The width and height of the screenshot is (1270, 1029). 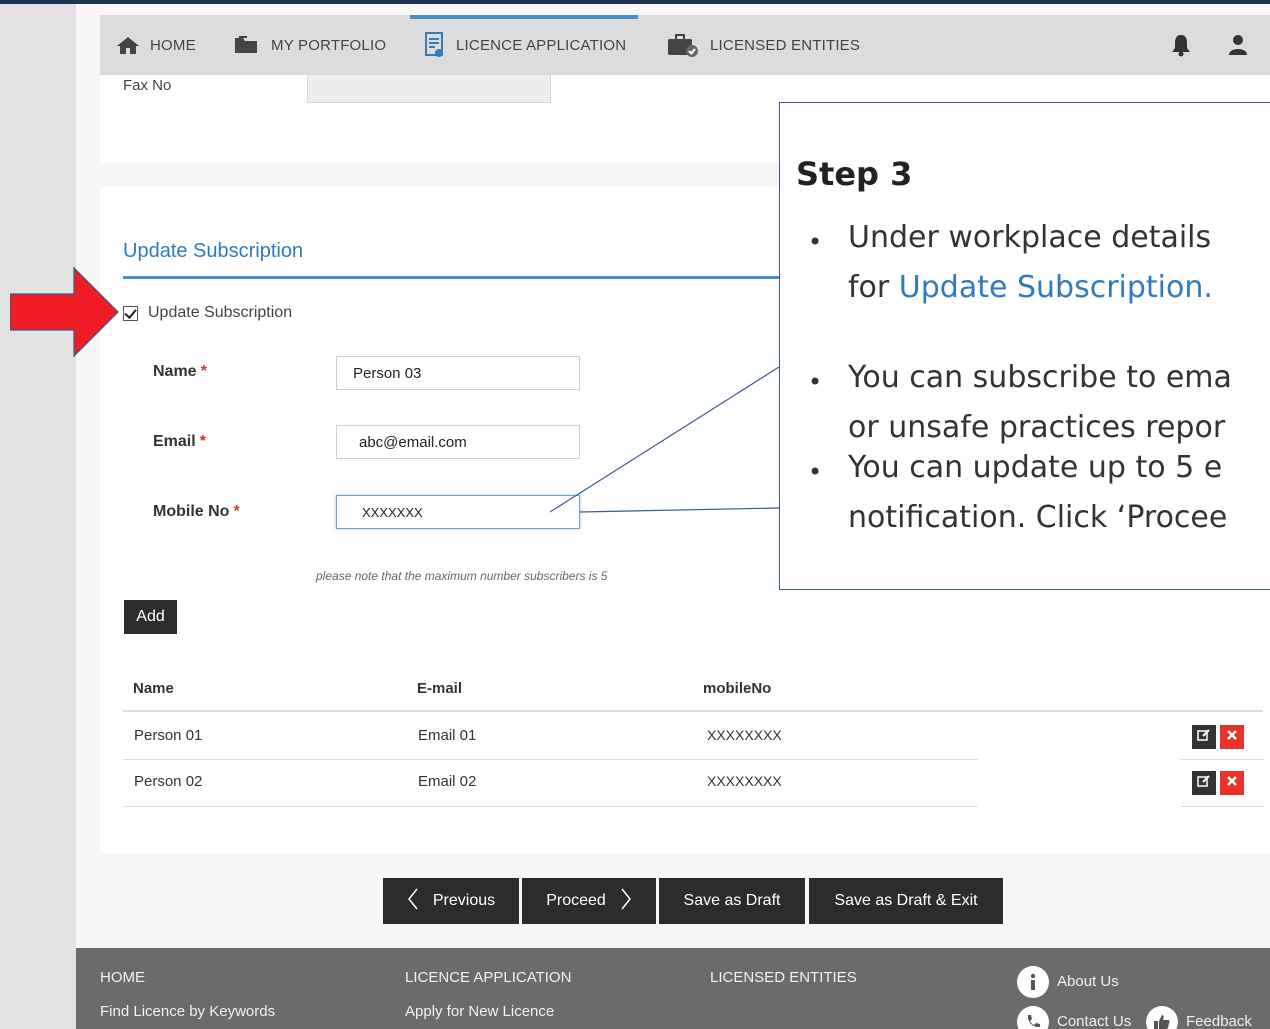 I want to click on callout-bullet3-line2: notification. Click ‘Procee, so click(x=1038, y=517).